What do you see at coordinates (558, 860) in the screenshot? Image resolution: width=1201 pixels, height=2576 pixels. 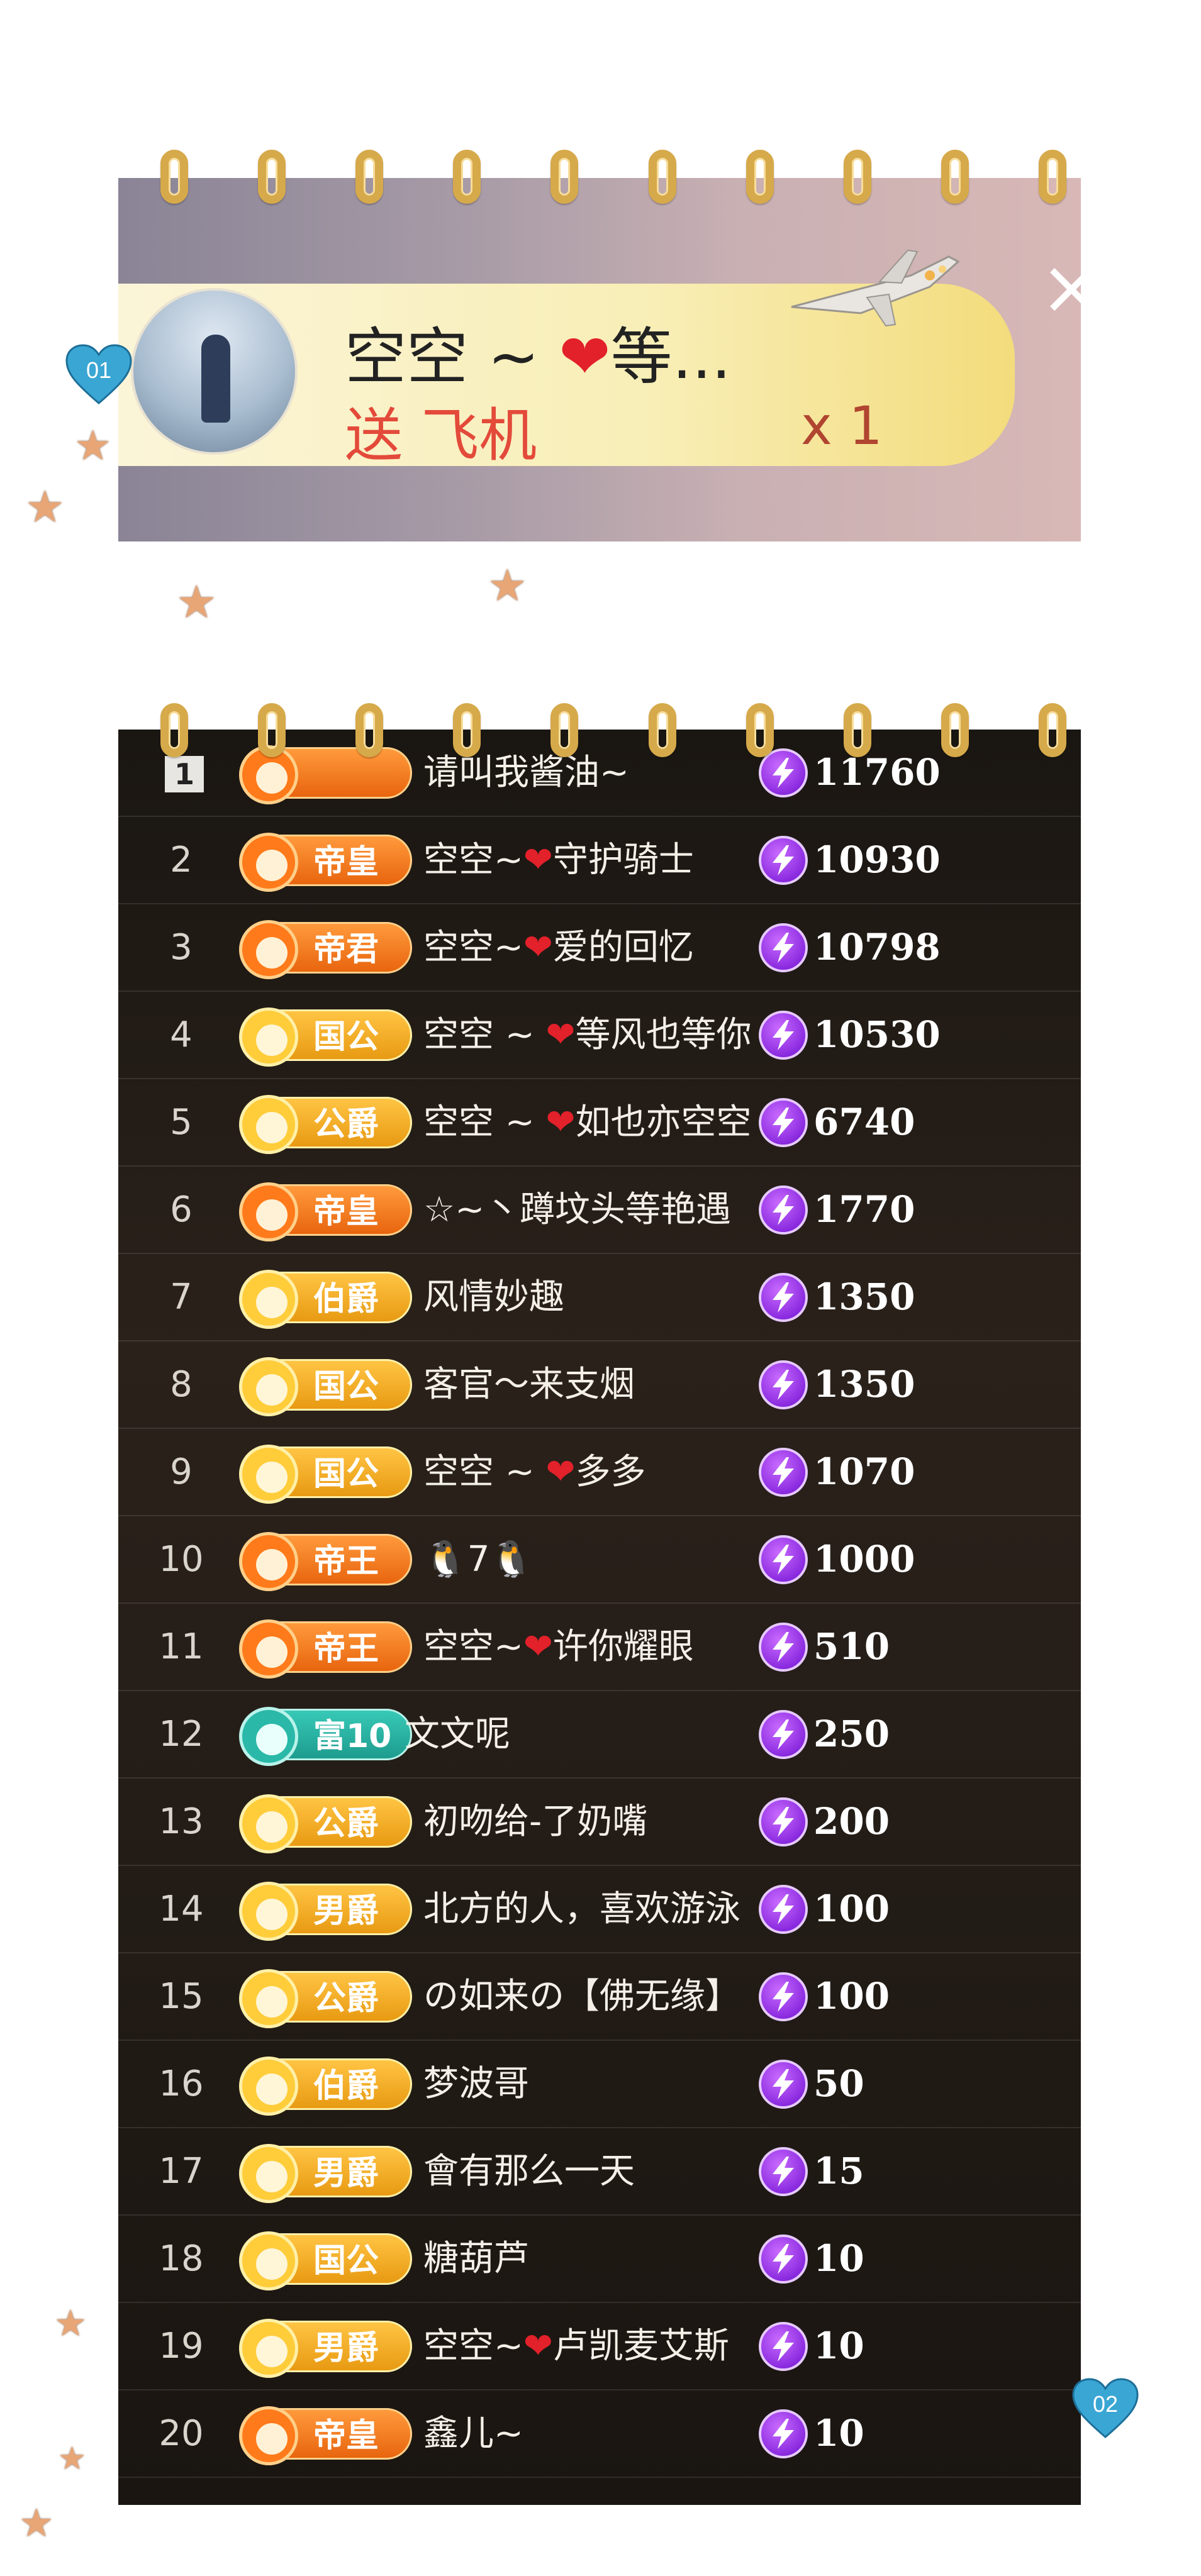 I see `user-name: 空空~❤守护骑士` at bounding box center [558, 860].